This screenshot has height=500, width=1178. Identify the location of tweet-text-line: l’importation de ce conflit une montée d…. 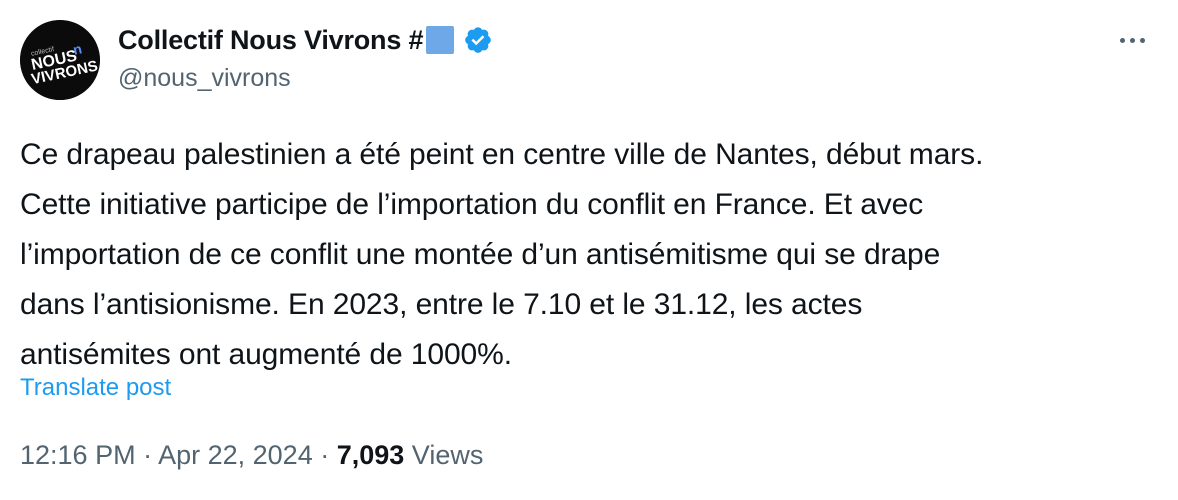
(480, 254).